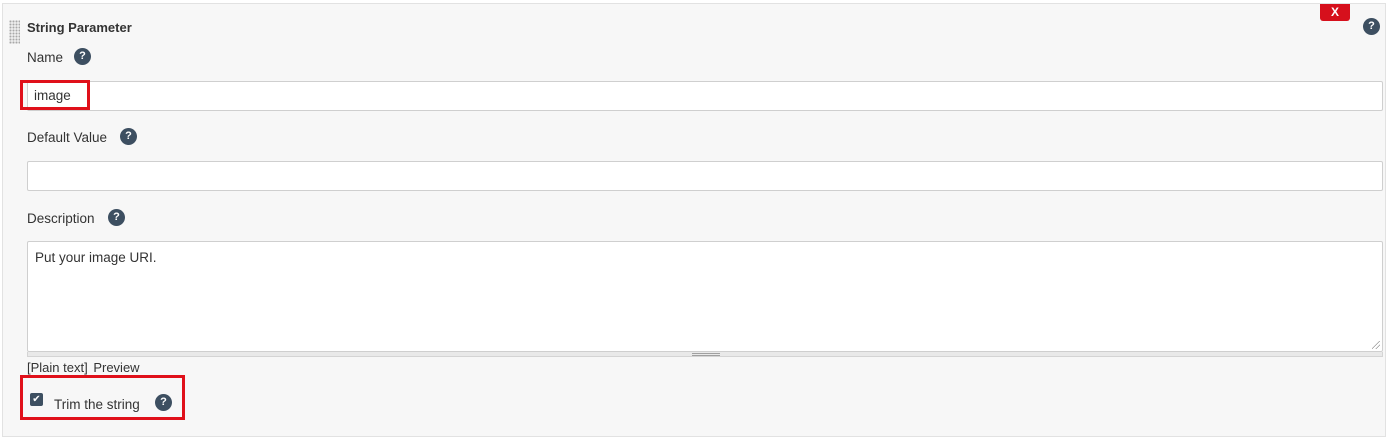  I want to click on delete-parameter-button: X, so click(1335, 12).